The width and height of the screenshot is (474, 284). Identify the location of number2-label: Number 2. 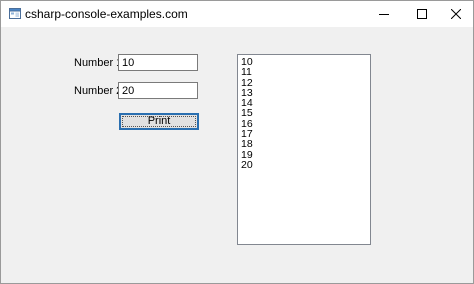
(98, 91).